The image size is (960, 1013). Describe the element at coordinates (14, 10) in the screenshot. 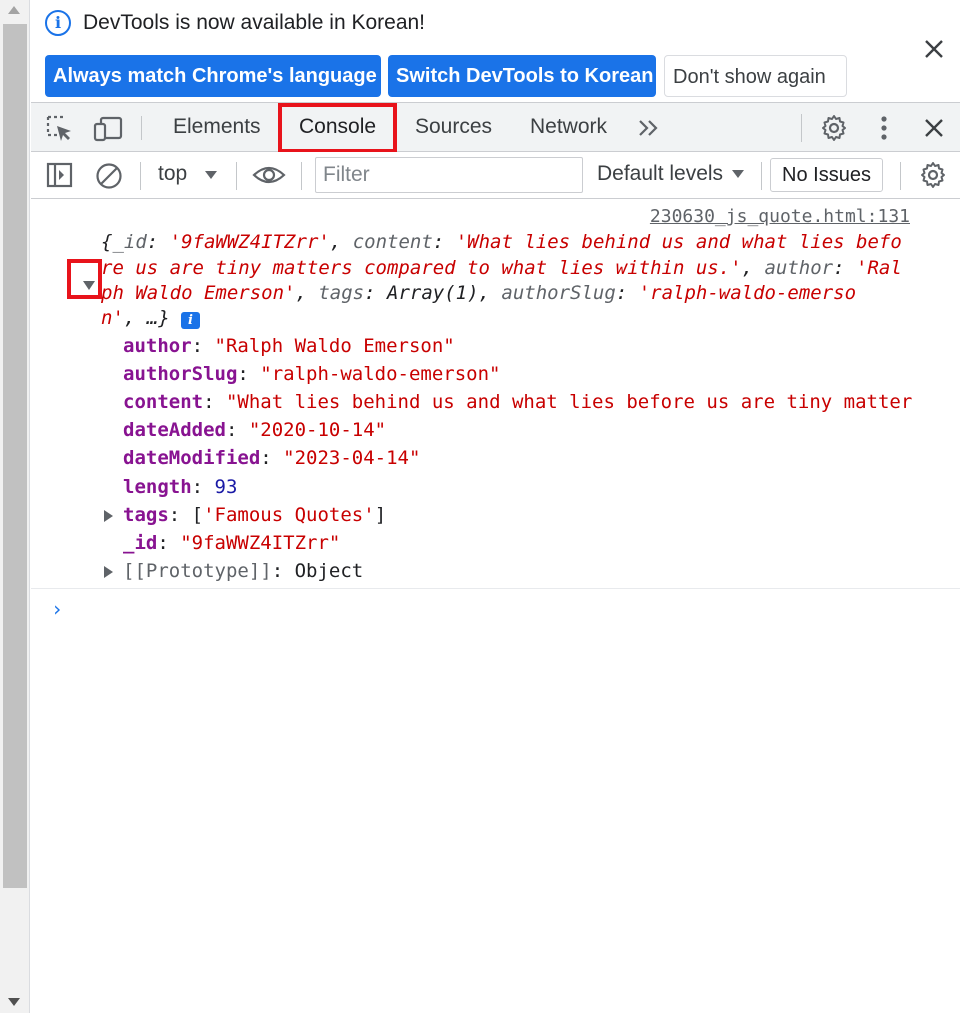

I see `scroll-up-arrow-icon` at that location.